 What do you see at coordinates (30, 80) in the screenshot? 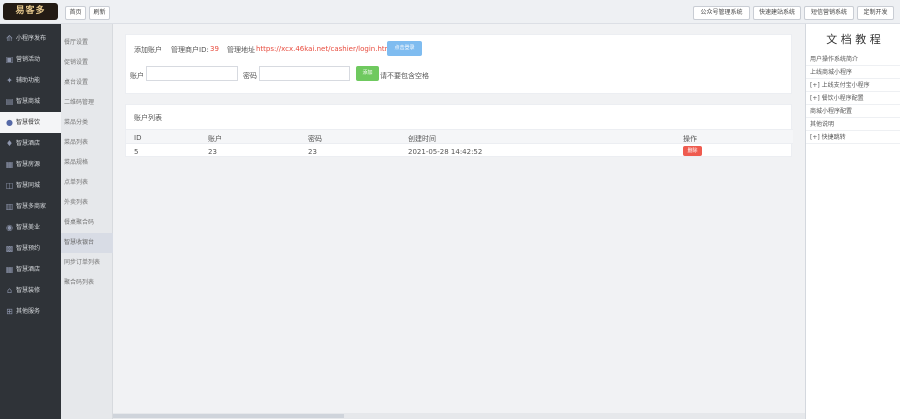
I see `sidebar-item-auxiliary: ✦ 辅助功能` at bounding box center [30, 80].